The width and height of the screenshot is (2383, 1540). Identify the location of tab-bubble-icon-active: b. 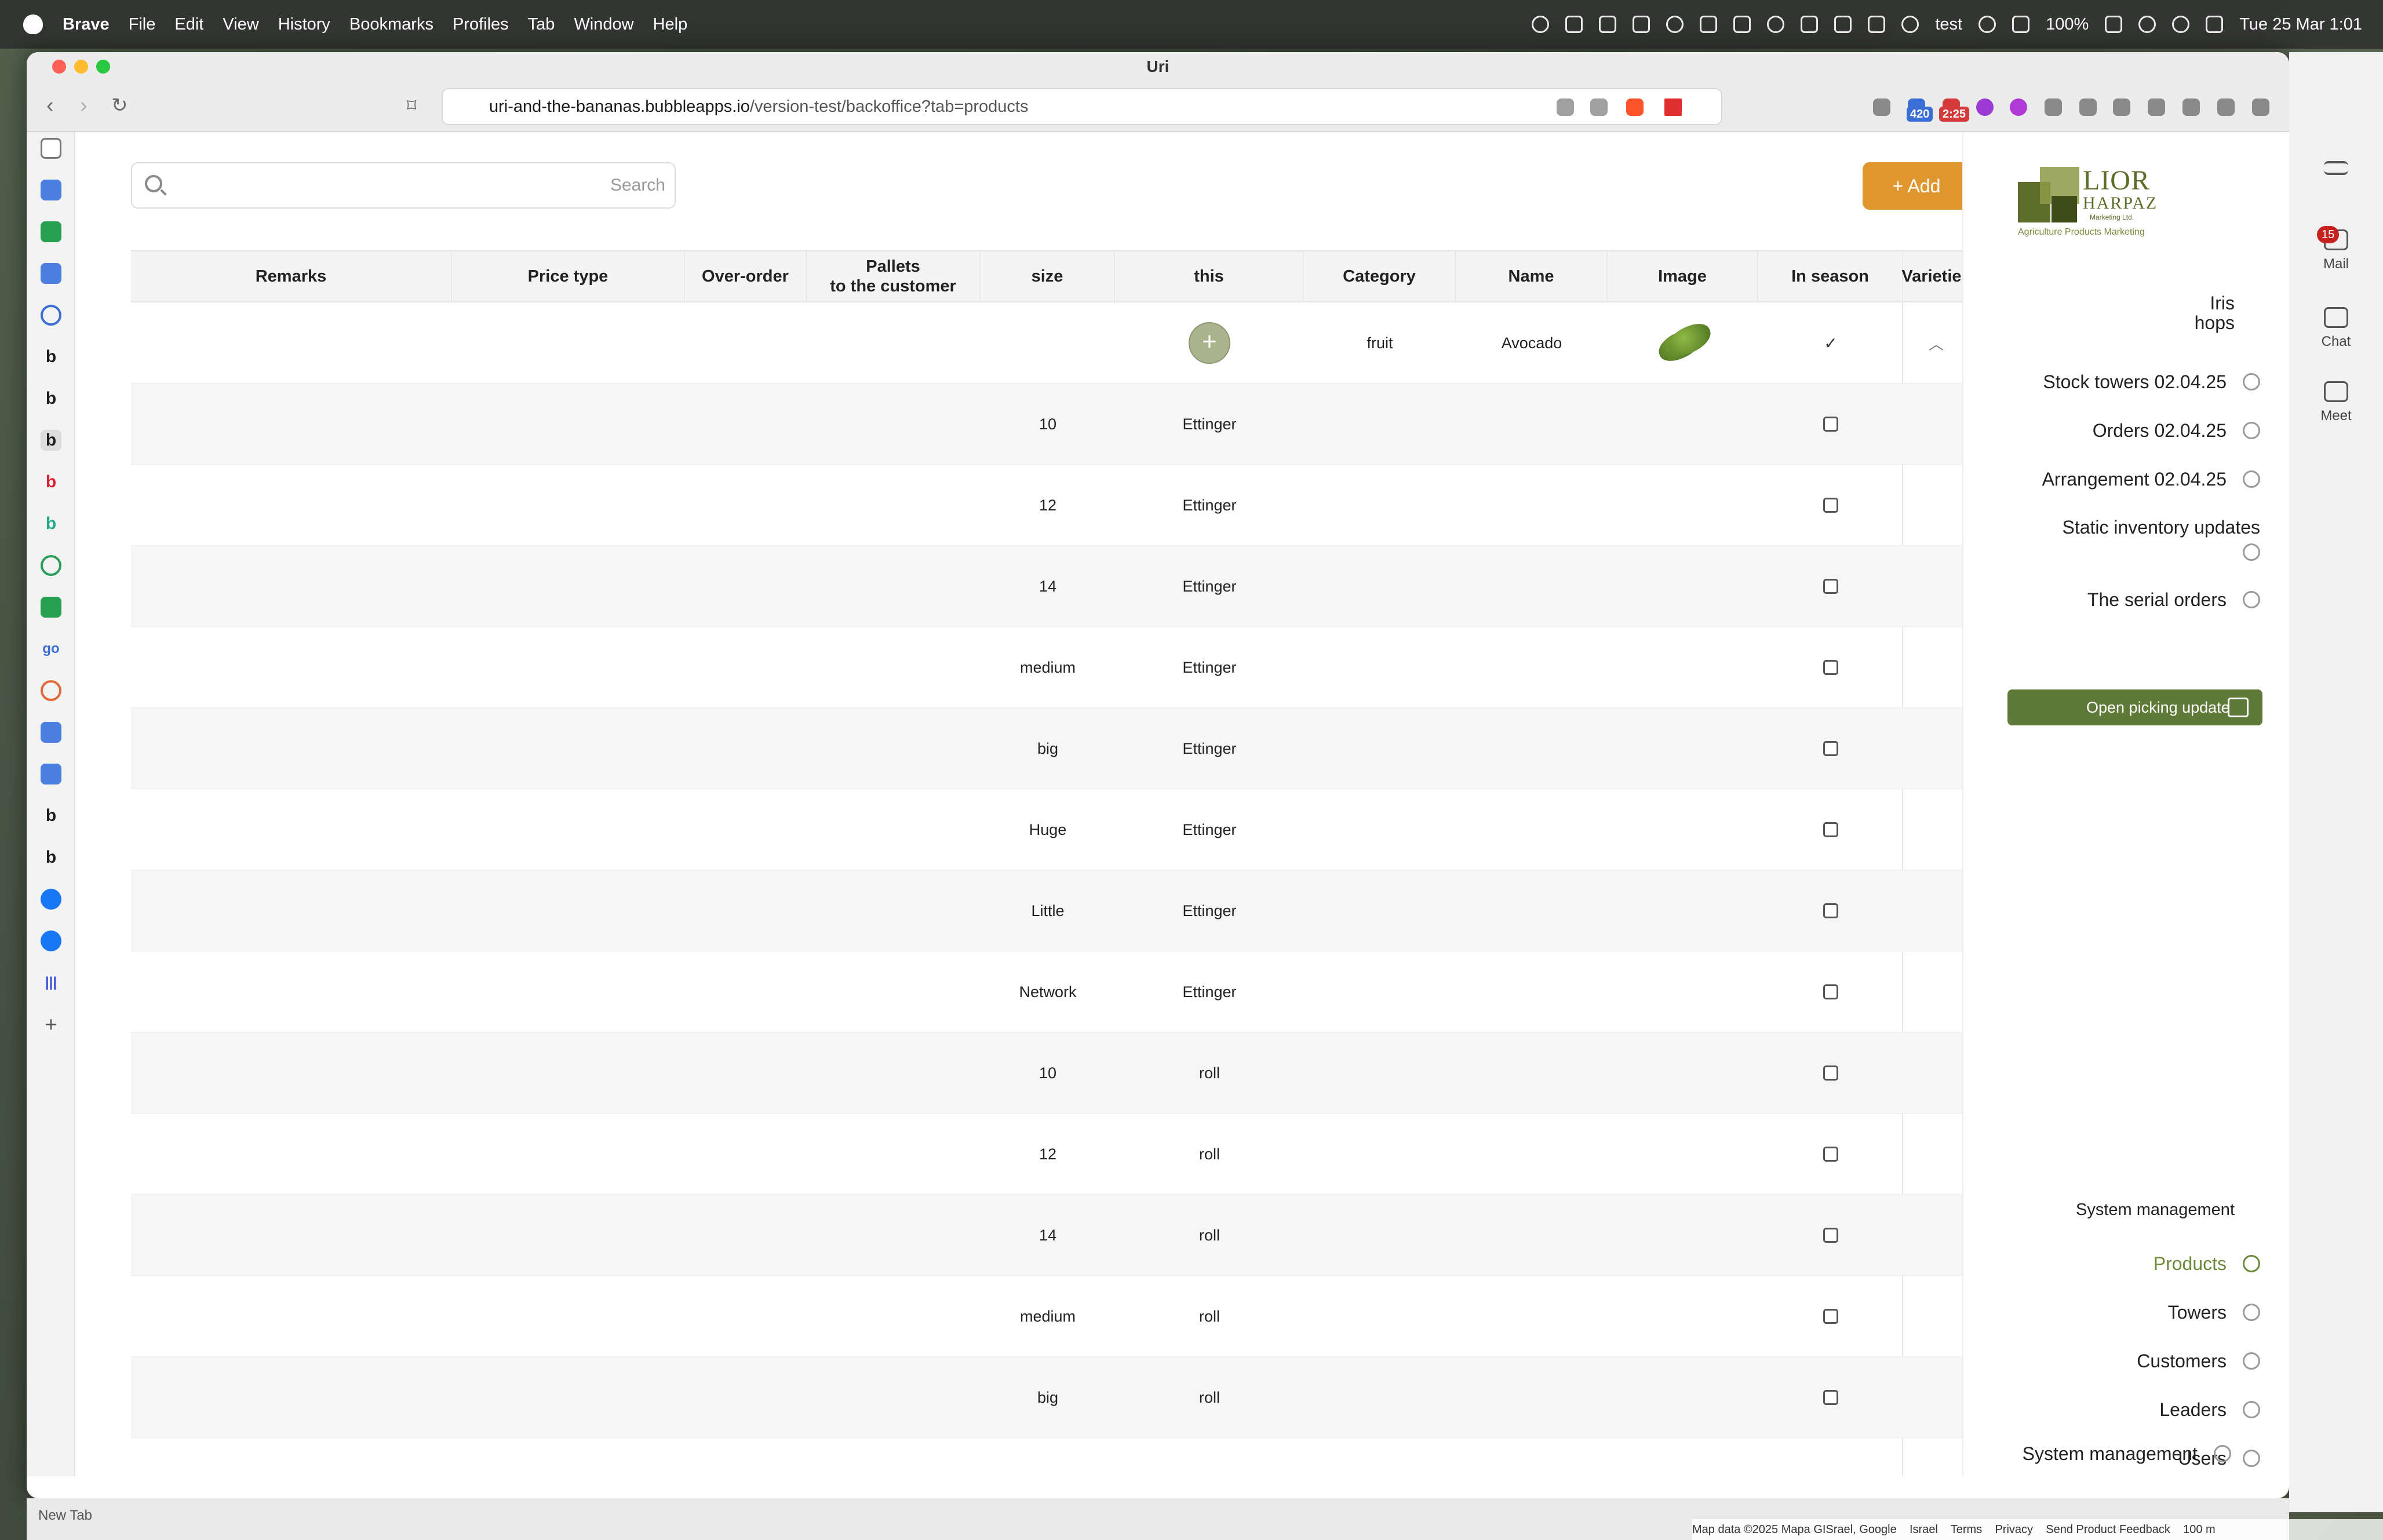
(51, 440).